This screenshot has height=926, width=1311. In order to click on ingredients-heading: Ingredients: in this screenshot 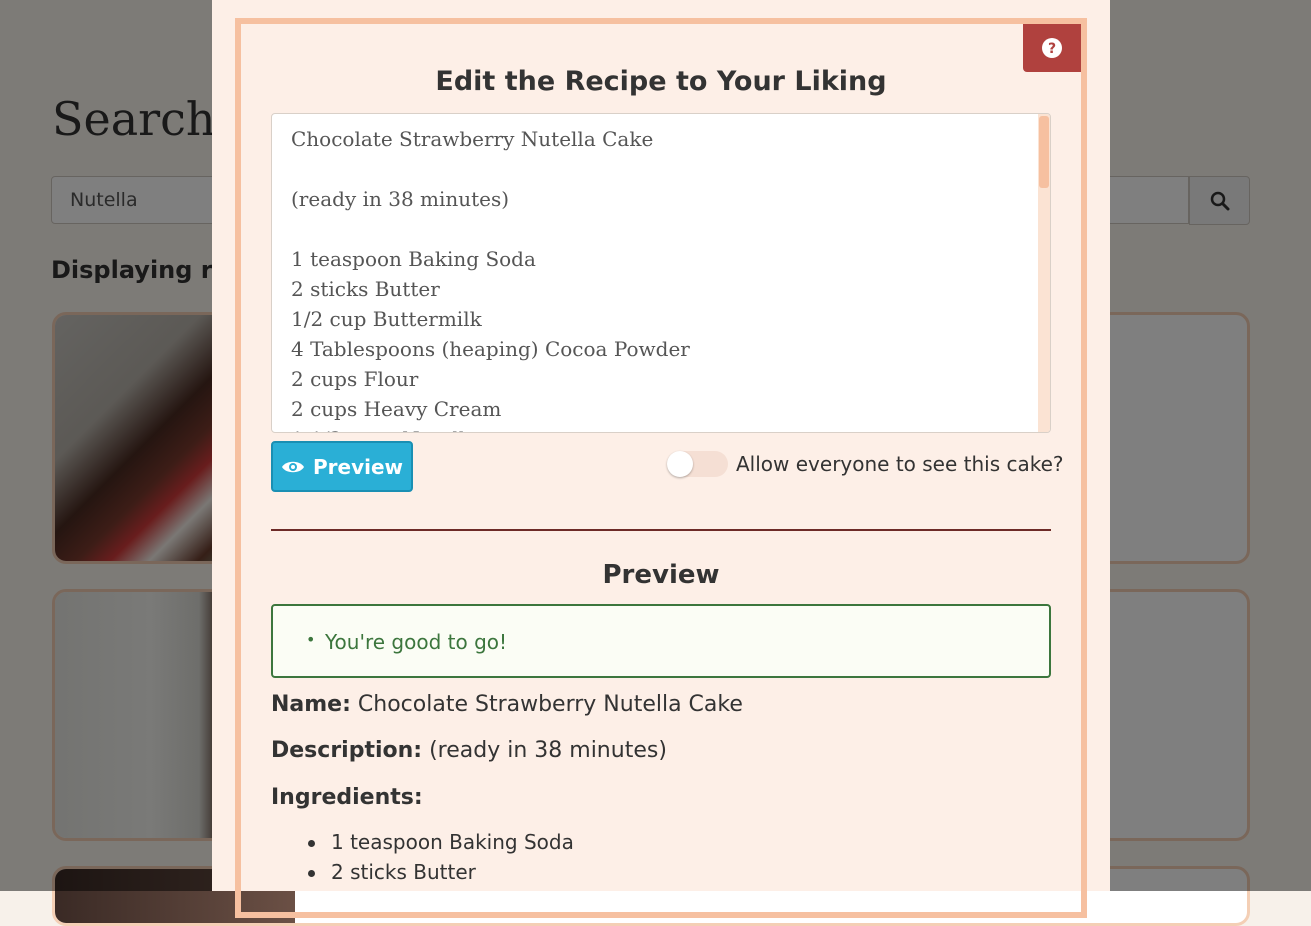, I will do `click(347, 797)`.